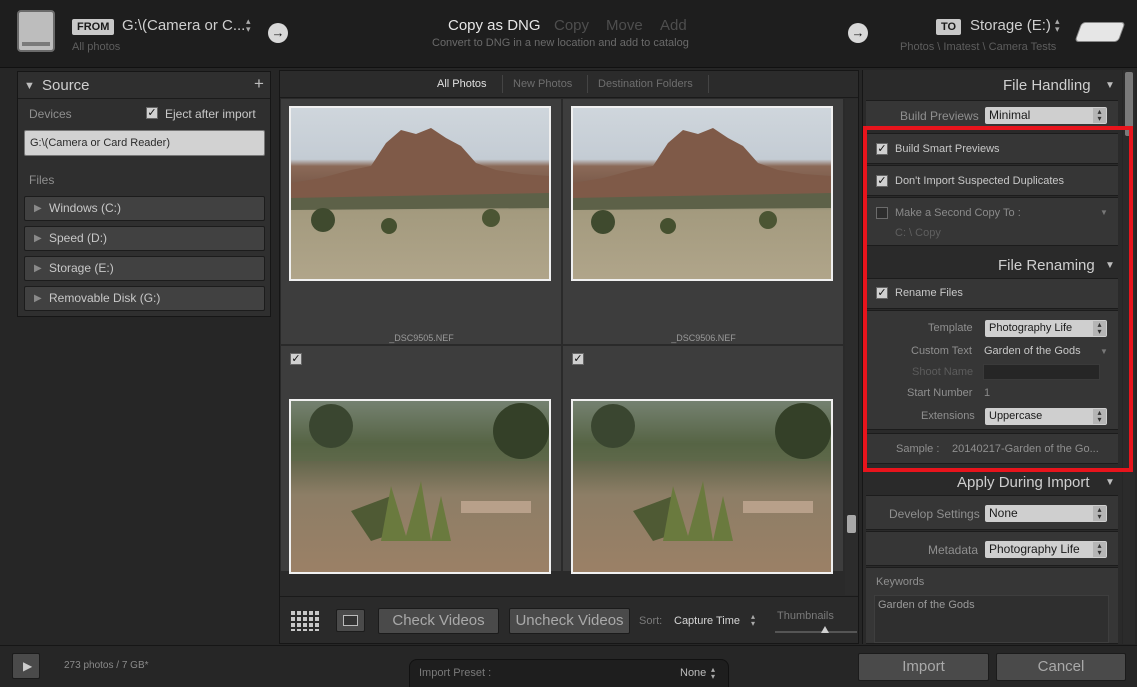 This screenshot has height=687, width=1137. Describe the element at coordinates (278, 33) in the screenshot. I see `from-arrow-button: →` at that location.